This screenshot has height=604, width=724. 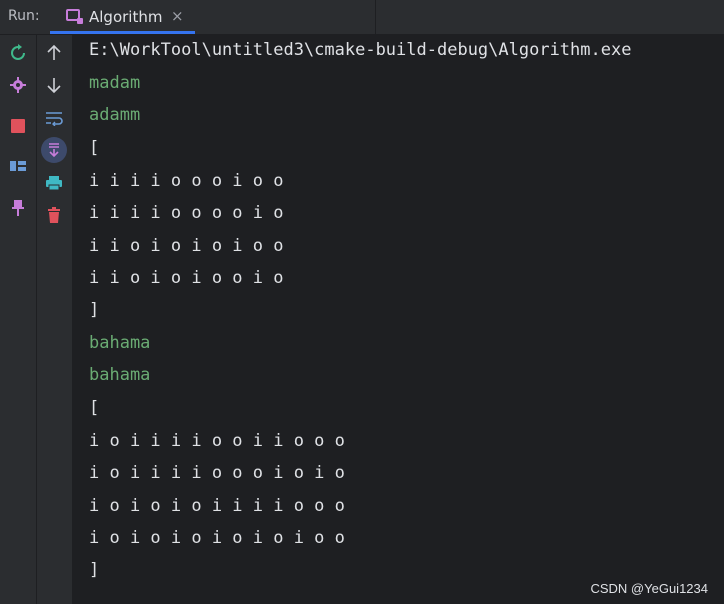 I want to click on arrow-up-icon, so click(x=54, y=52).